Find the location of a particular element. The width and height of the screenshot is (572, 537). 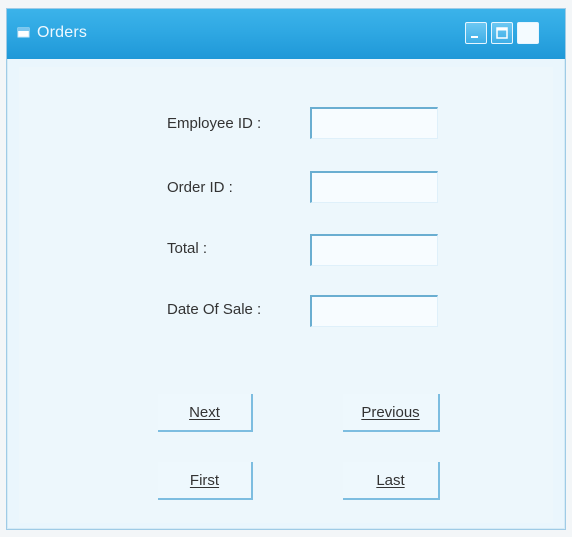

date-of-sale-label: Date Of Sale : is located at coordinates (214, 309).